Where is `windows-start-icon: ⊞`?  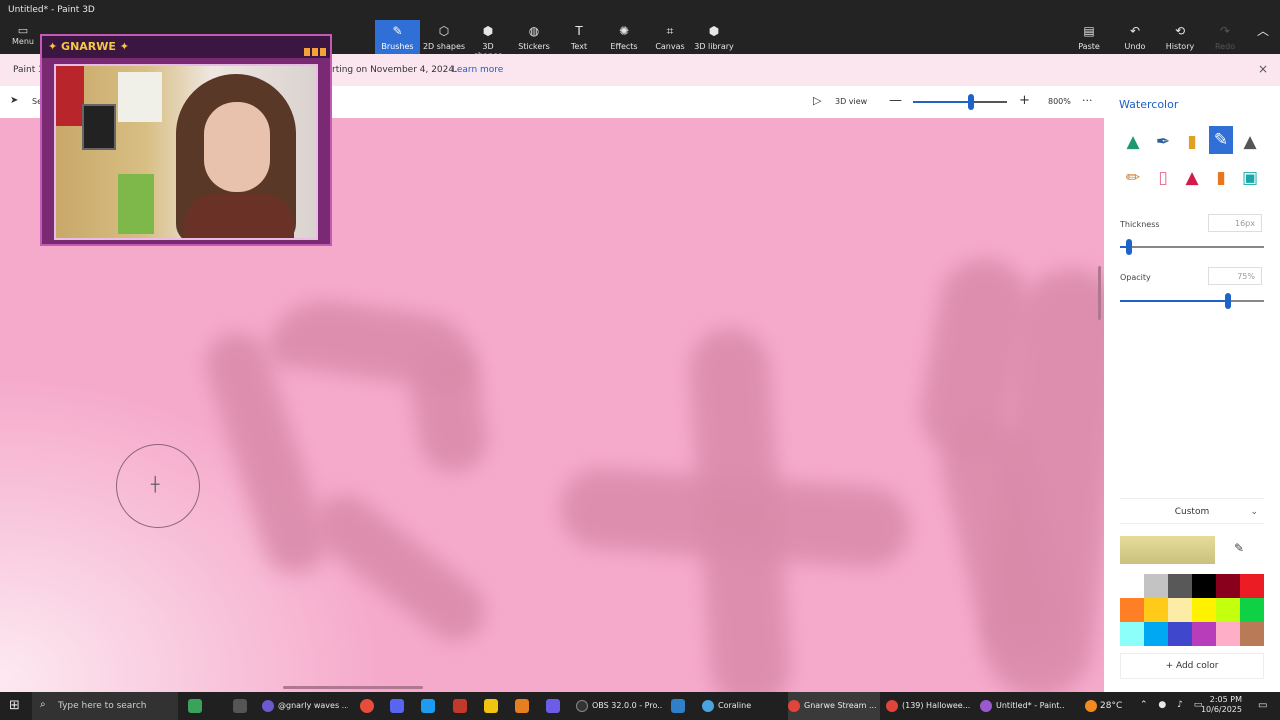 windows-start-icon: ⊞ is located at coordinates (14, 705).